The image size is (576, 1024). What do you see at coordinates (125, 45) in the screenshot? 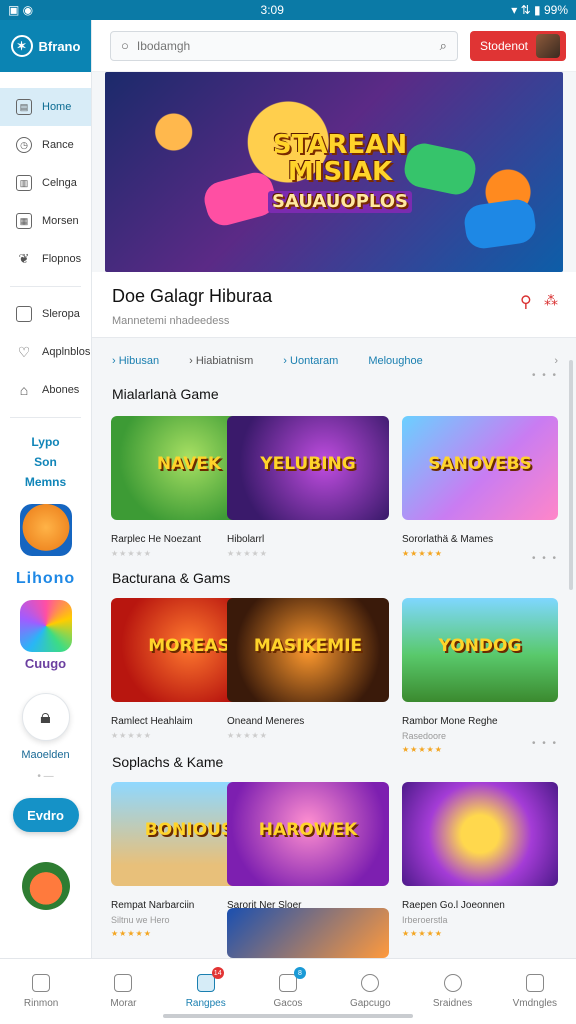
I see `search-icon: ○` at bounding box center [125, 45].